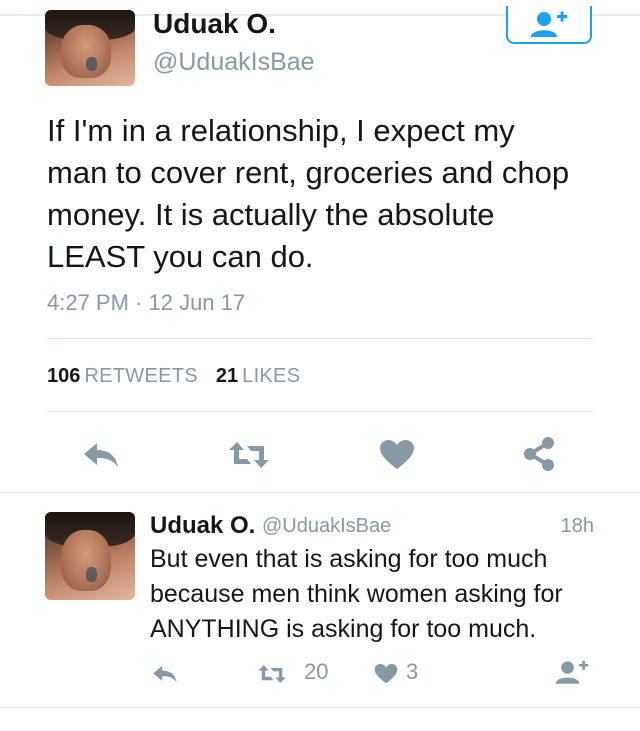  I want to click on tweet-text-line: If I'm in a relationship, I expect my, so click(281, 130).